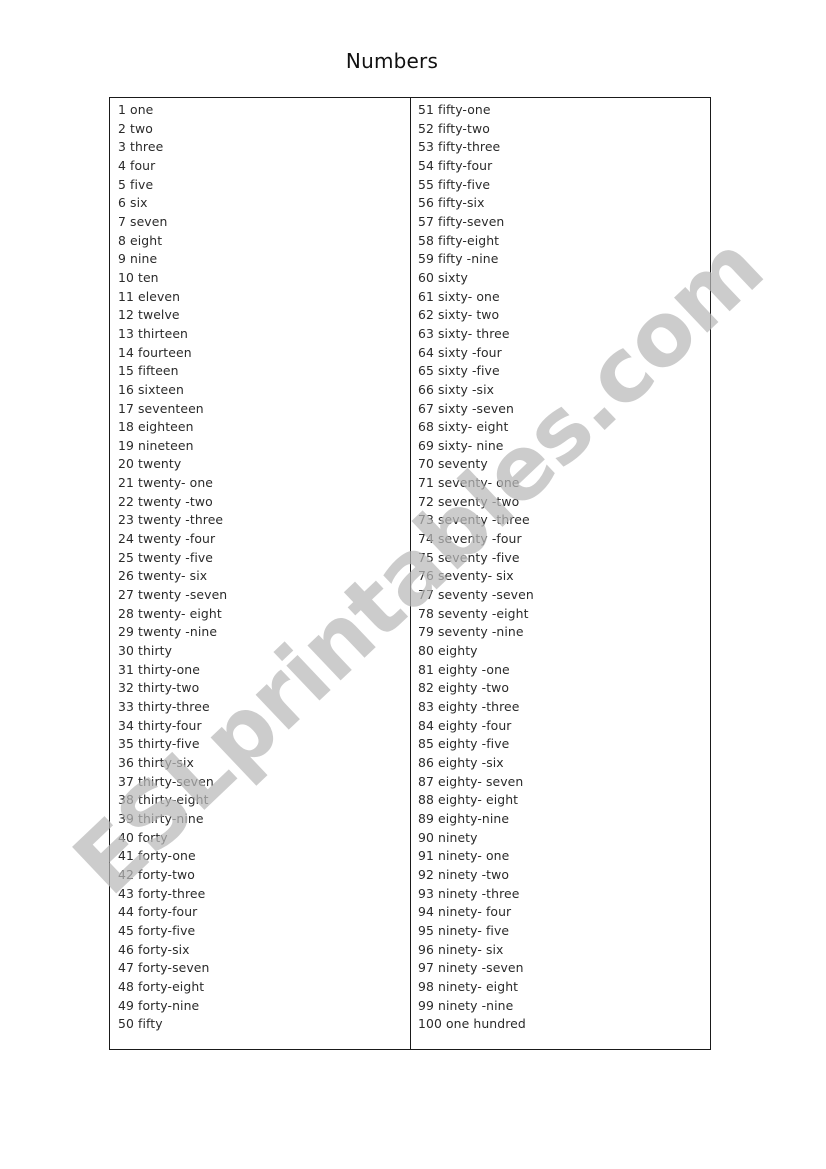 The height and width of the screenshot is (1169, 826). Describe the element at coordinates (138, 259) in the screenshot. I see `number-row: 9 nine` at that location.